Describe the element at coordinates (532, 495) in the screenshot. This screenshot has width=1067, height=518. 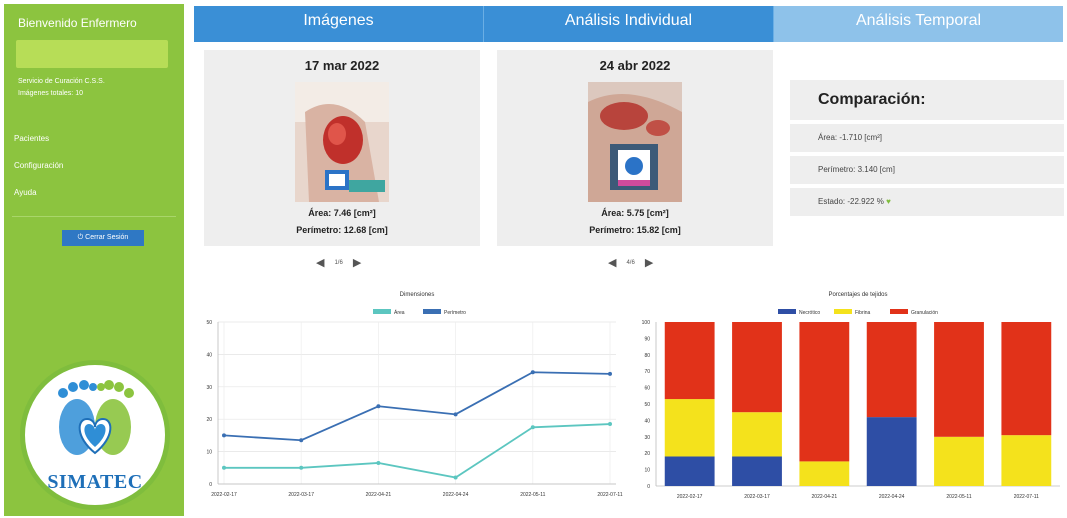
I see `x-tick-label: 2022-05-11` at that location.